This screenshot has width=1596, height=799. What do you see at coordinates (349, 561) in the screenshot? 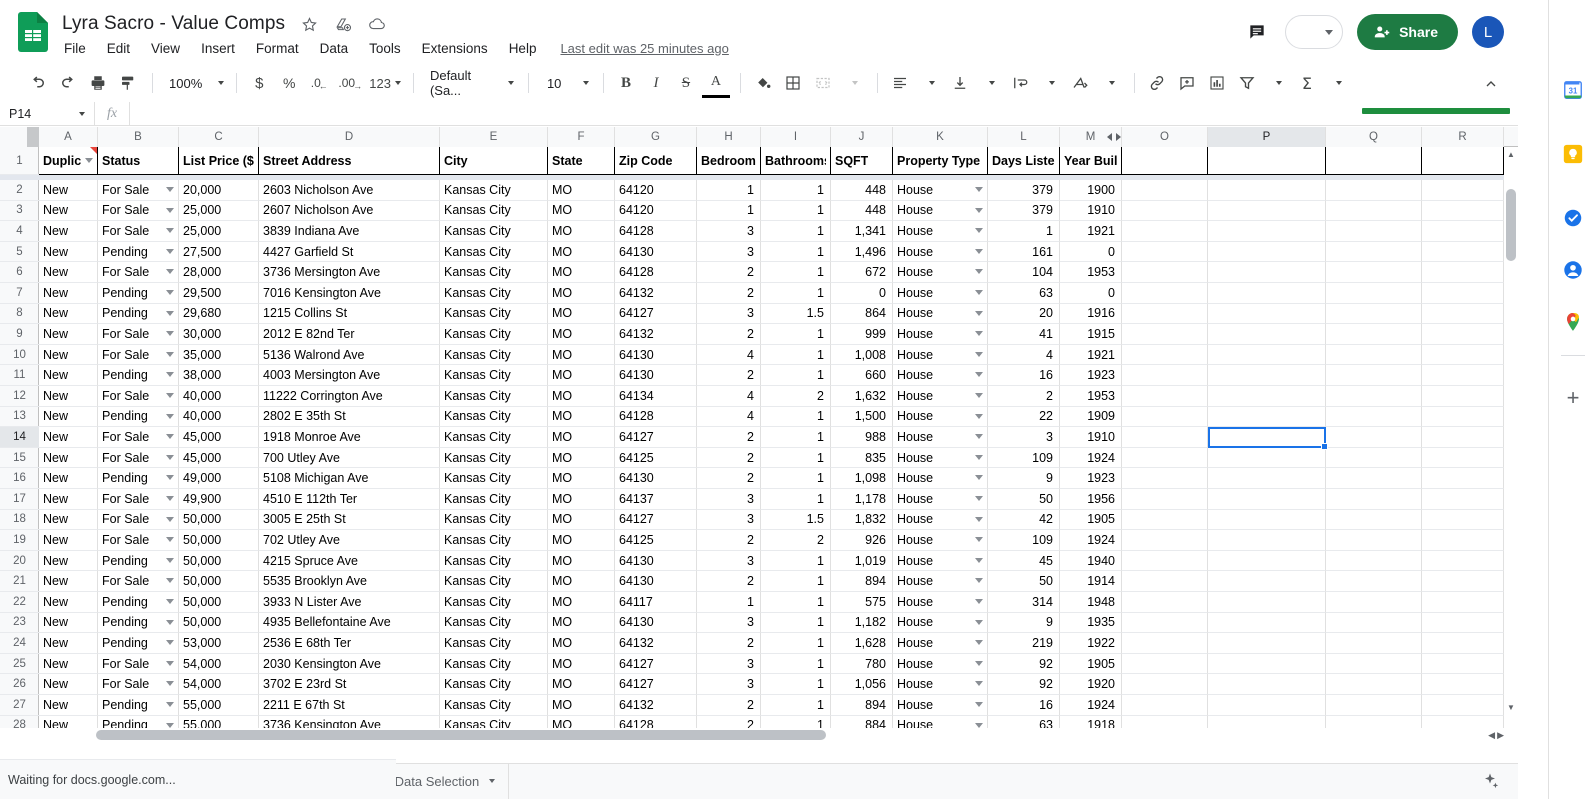
I see `grid-cell: 4215 Spruce Ave` at bounding box center [349, 561].